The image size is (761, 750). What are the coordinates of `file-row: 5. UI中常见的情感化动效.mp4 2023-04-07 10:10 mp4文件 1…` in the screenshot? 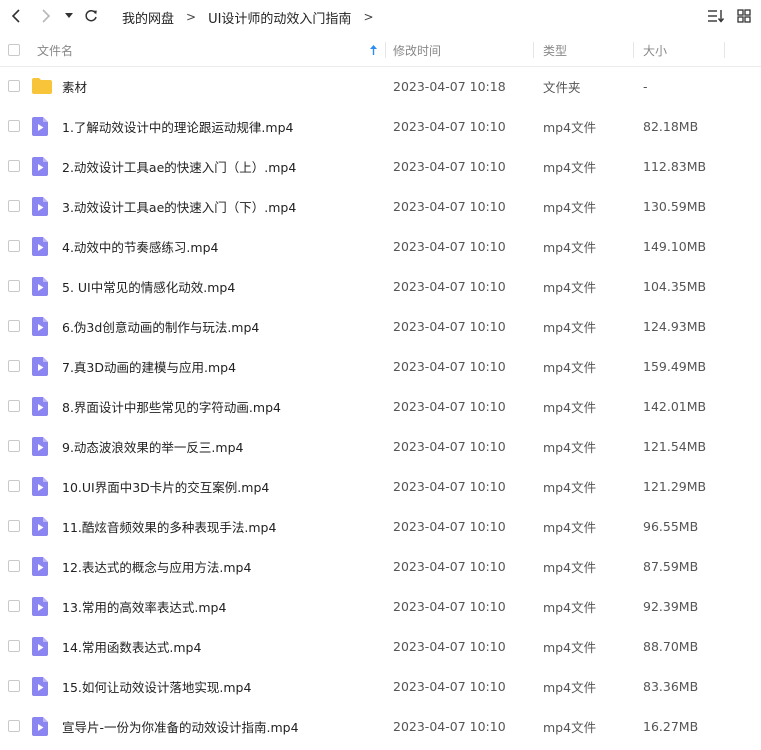 It's located at (380, 286).